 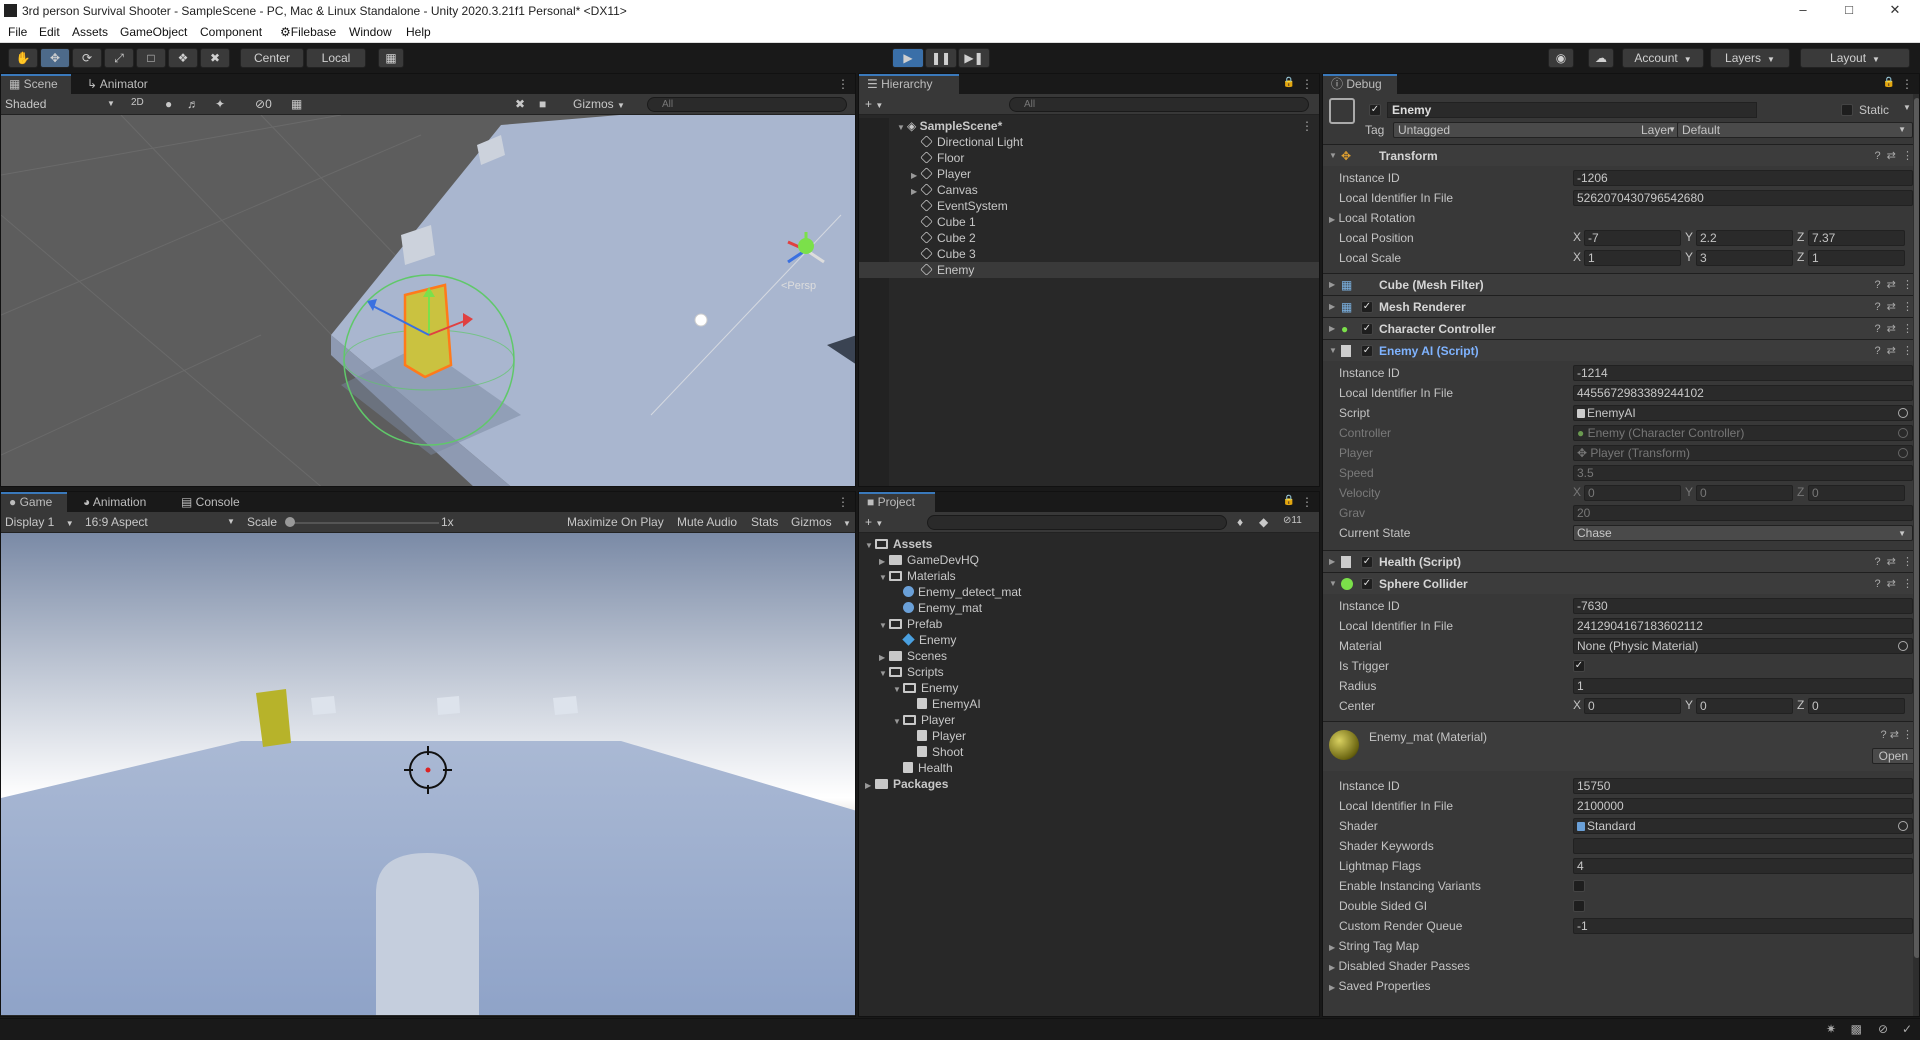 What do you see at coordinates (1856, 238) in the screenshot?
I see `position-z-value: 7.37` at bounding box center [1856, 238].